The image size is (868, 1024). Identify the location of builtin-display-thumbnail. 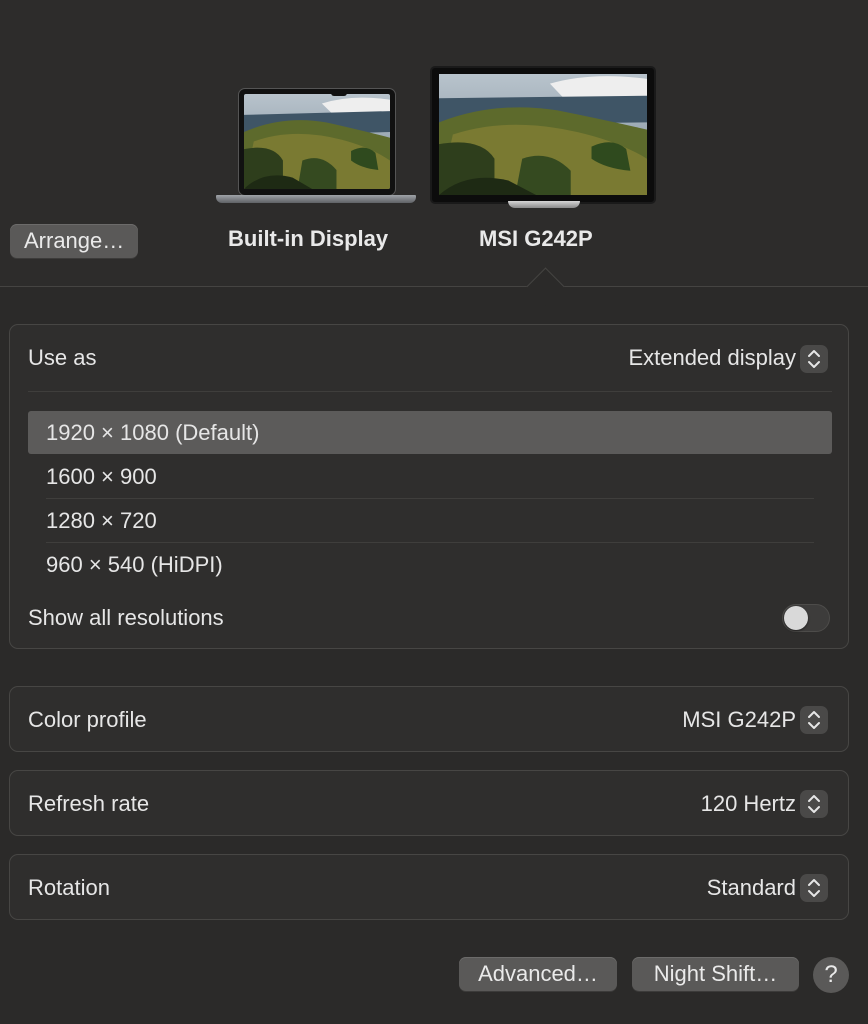
(316, 146).